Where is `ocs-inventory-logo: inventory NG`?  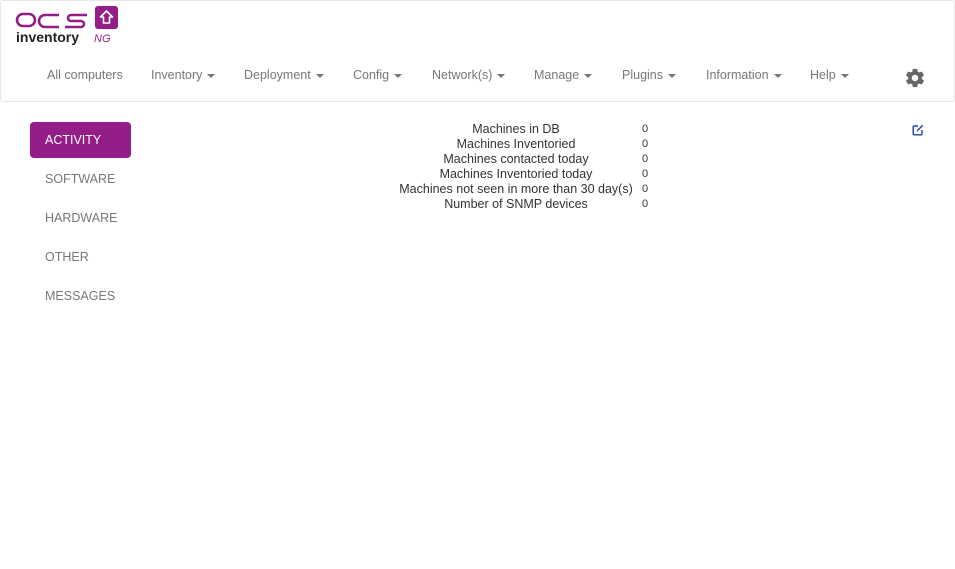 ocs-inventory-logo: inventory NG is located at coordinates (68, 25).